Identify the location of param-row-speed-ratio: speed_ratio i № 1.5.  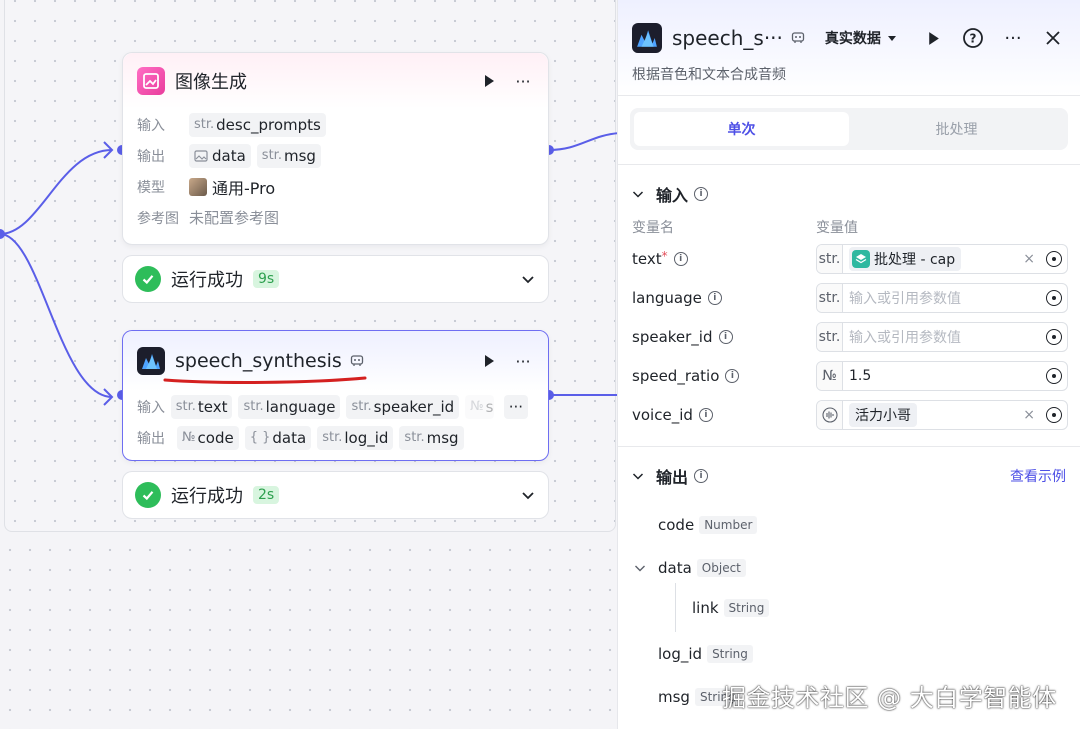
(849, 375).